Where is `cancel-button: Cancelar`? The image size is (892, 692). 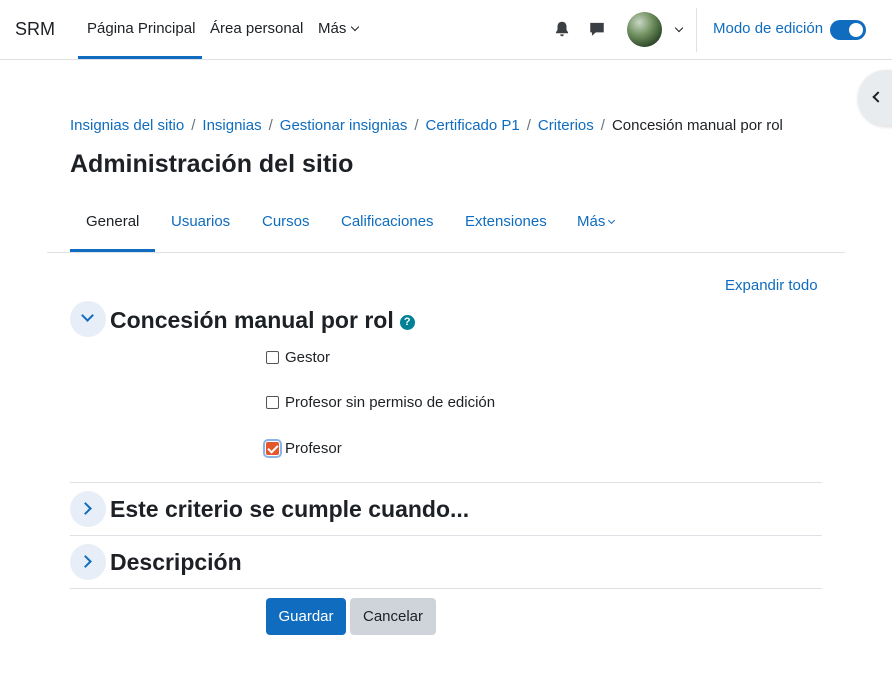
cancel-button: Cancelar is located at coordinates (393, 616).